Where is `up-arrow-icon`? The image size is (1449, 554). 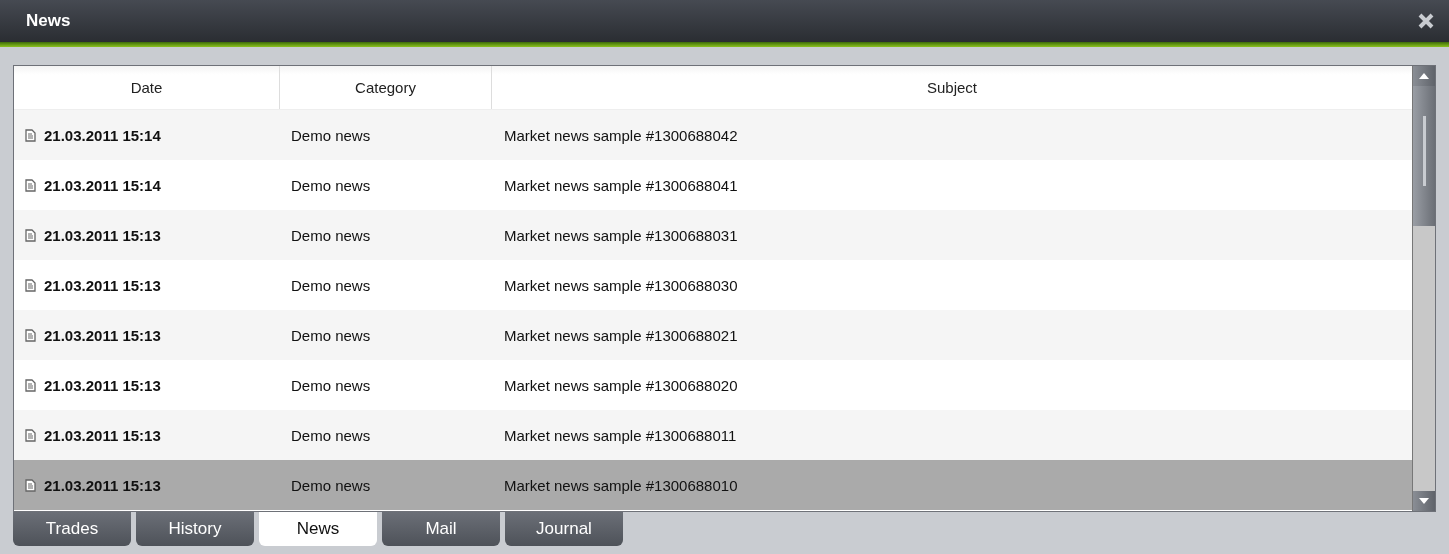
up-arrow-icon is located at coordinates (1424, 76).